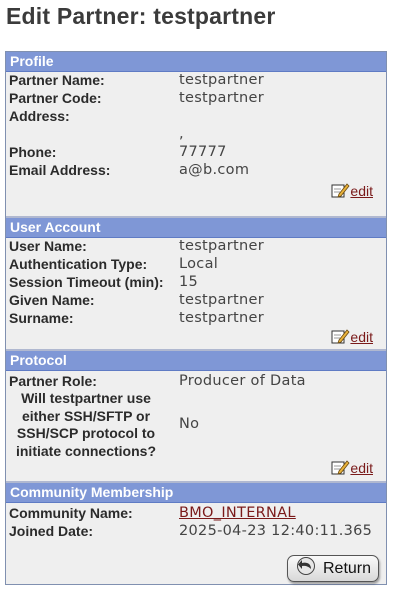  I want to click on ssh-value: No, so click(189, 424).